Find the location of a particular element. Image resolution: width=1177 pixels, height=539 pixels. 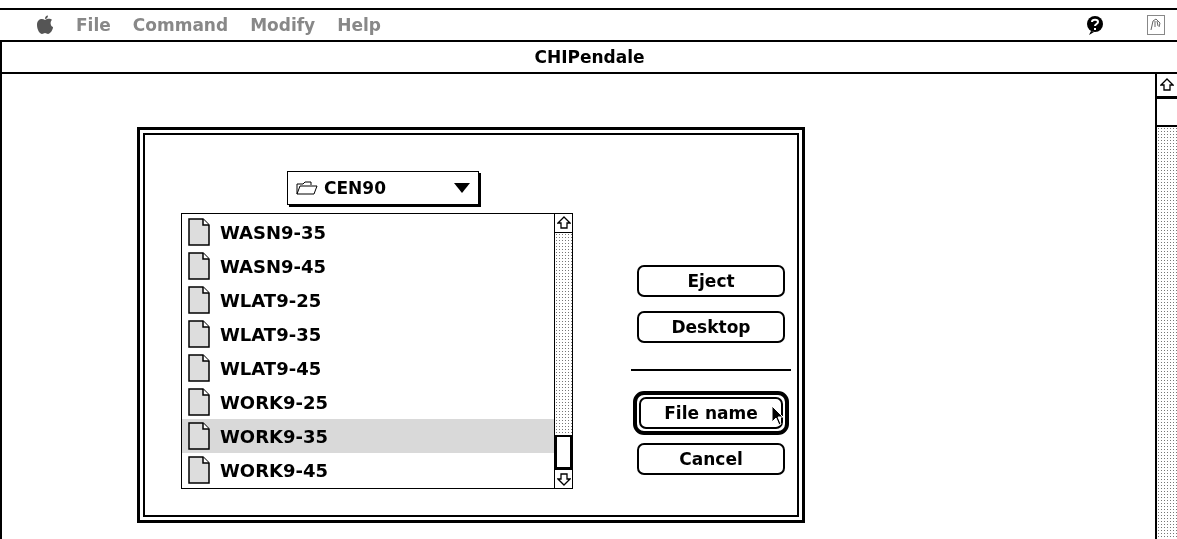

file-row: WORK9-45 is located at coordinates (368, 470).